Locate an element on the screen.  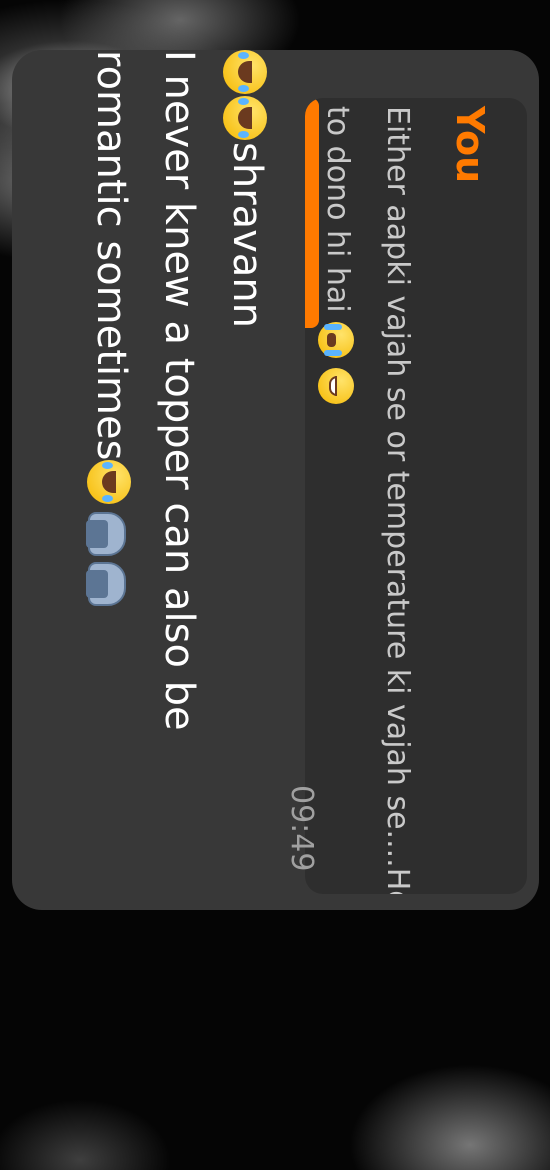
loudly-crying-face-icon is located at coordinates (336, 340).